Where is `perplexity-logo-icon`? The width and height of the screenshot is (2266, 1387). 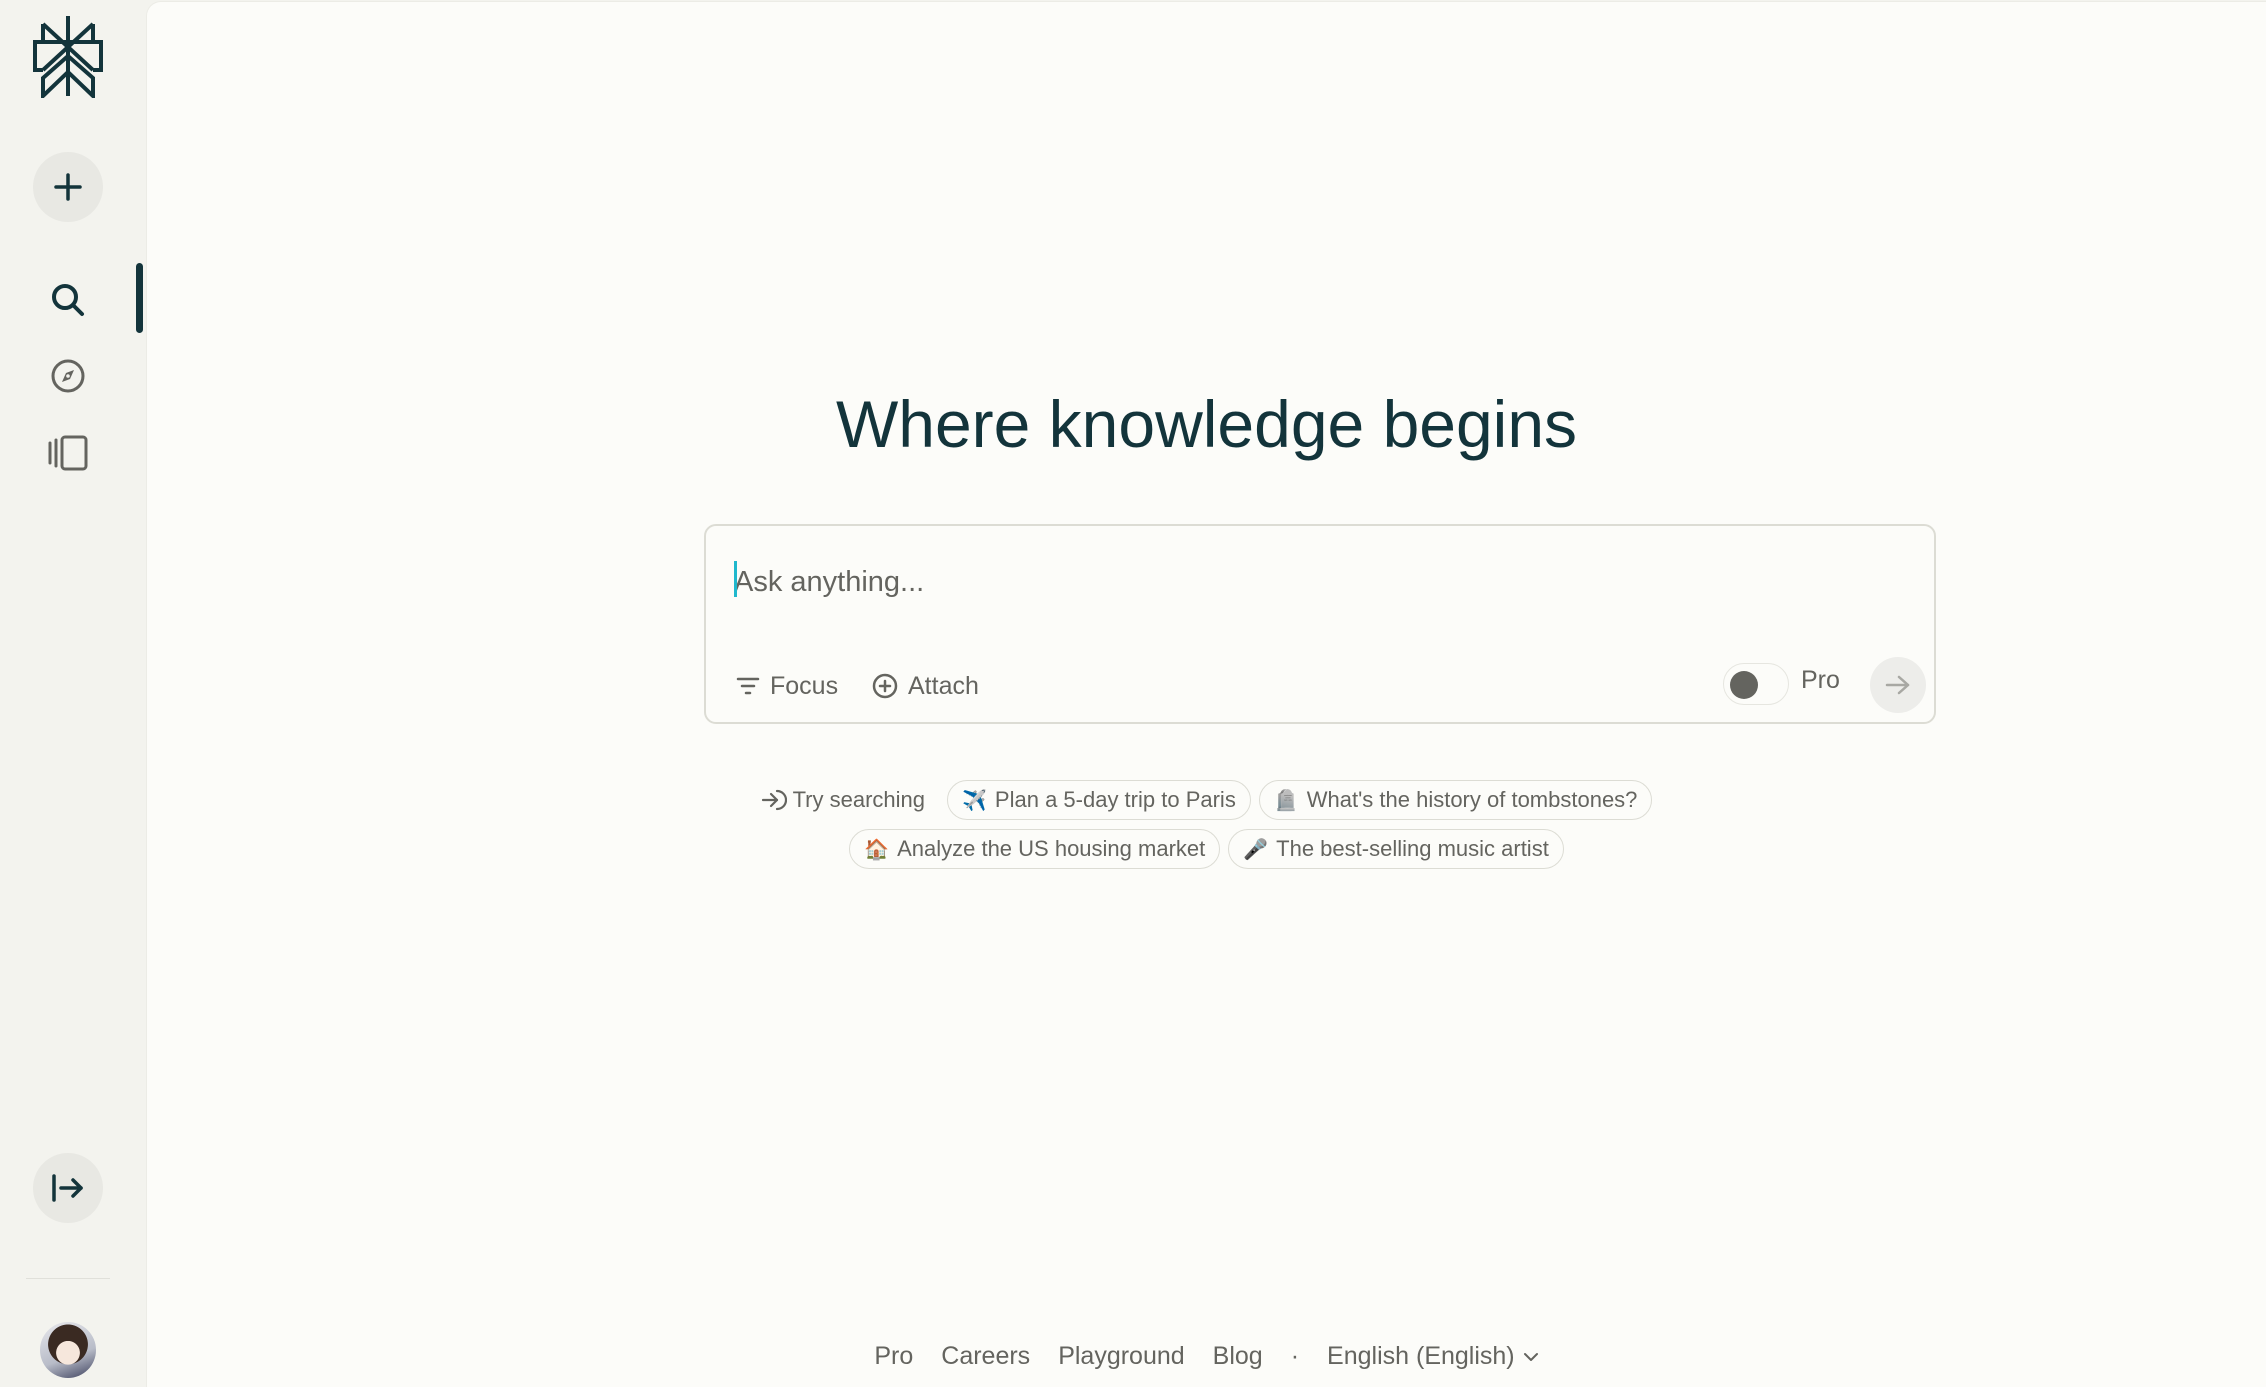
perplexity-logo-icon is located at coordinates (68, 57).